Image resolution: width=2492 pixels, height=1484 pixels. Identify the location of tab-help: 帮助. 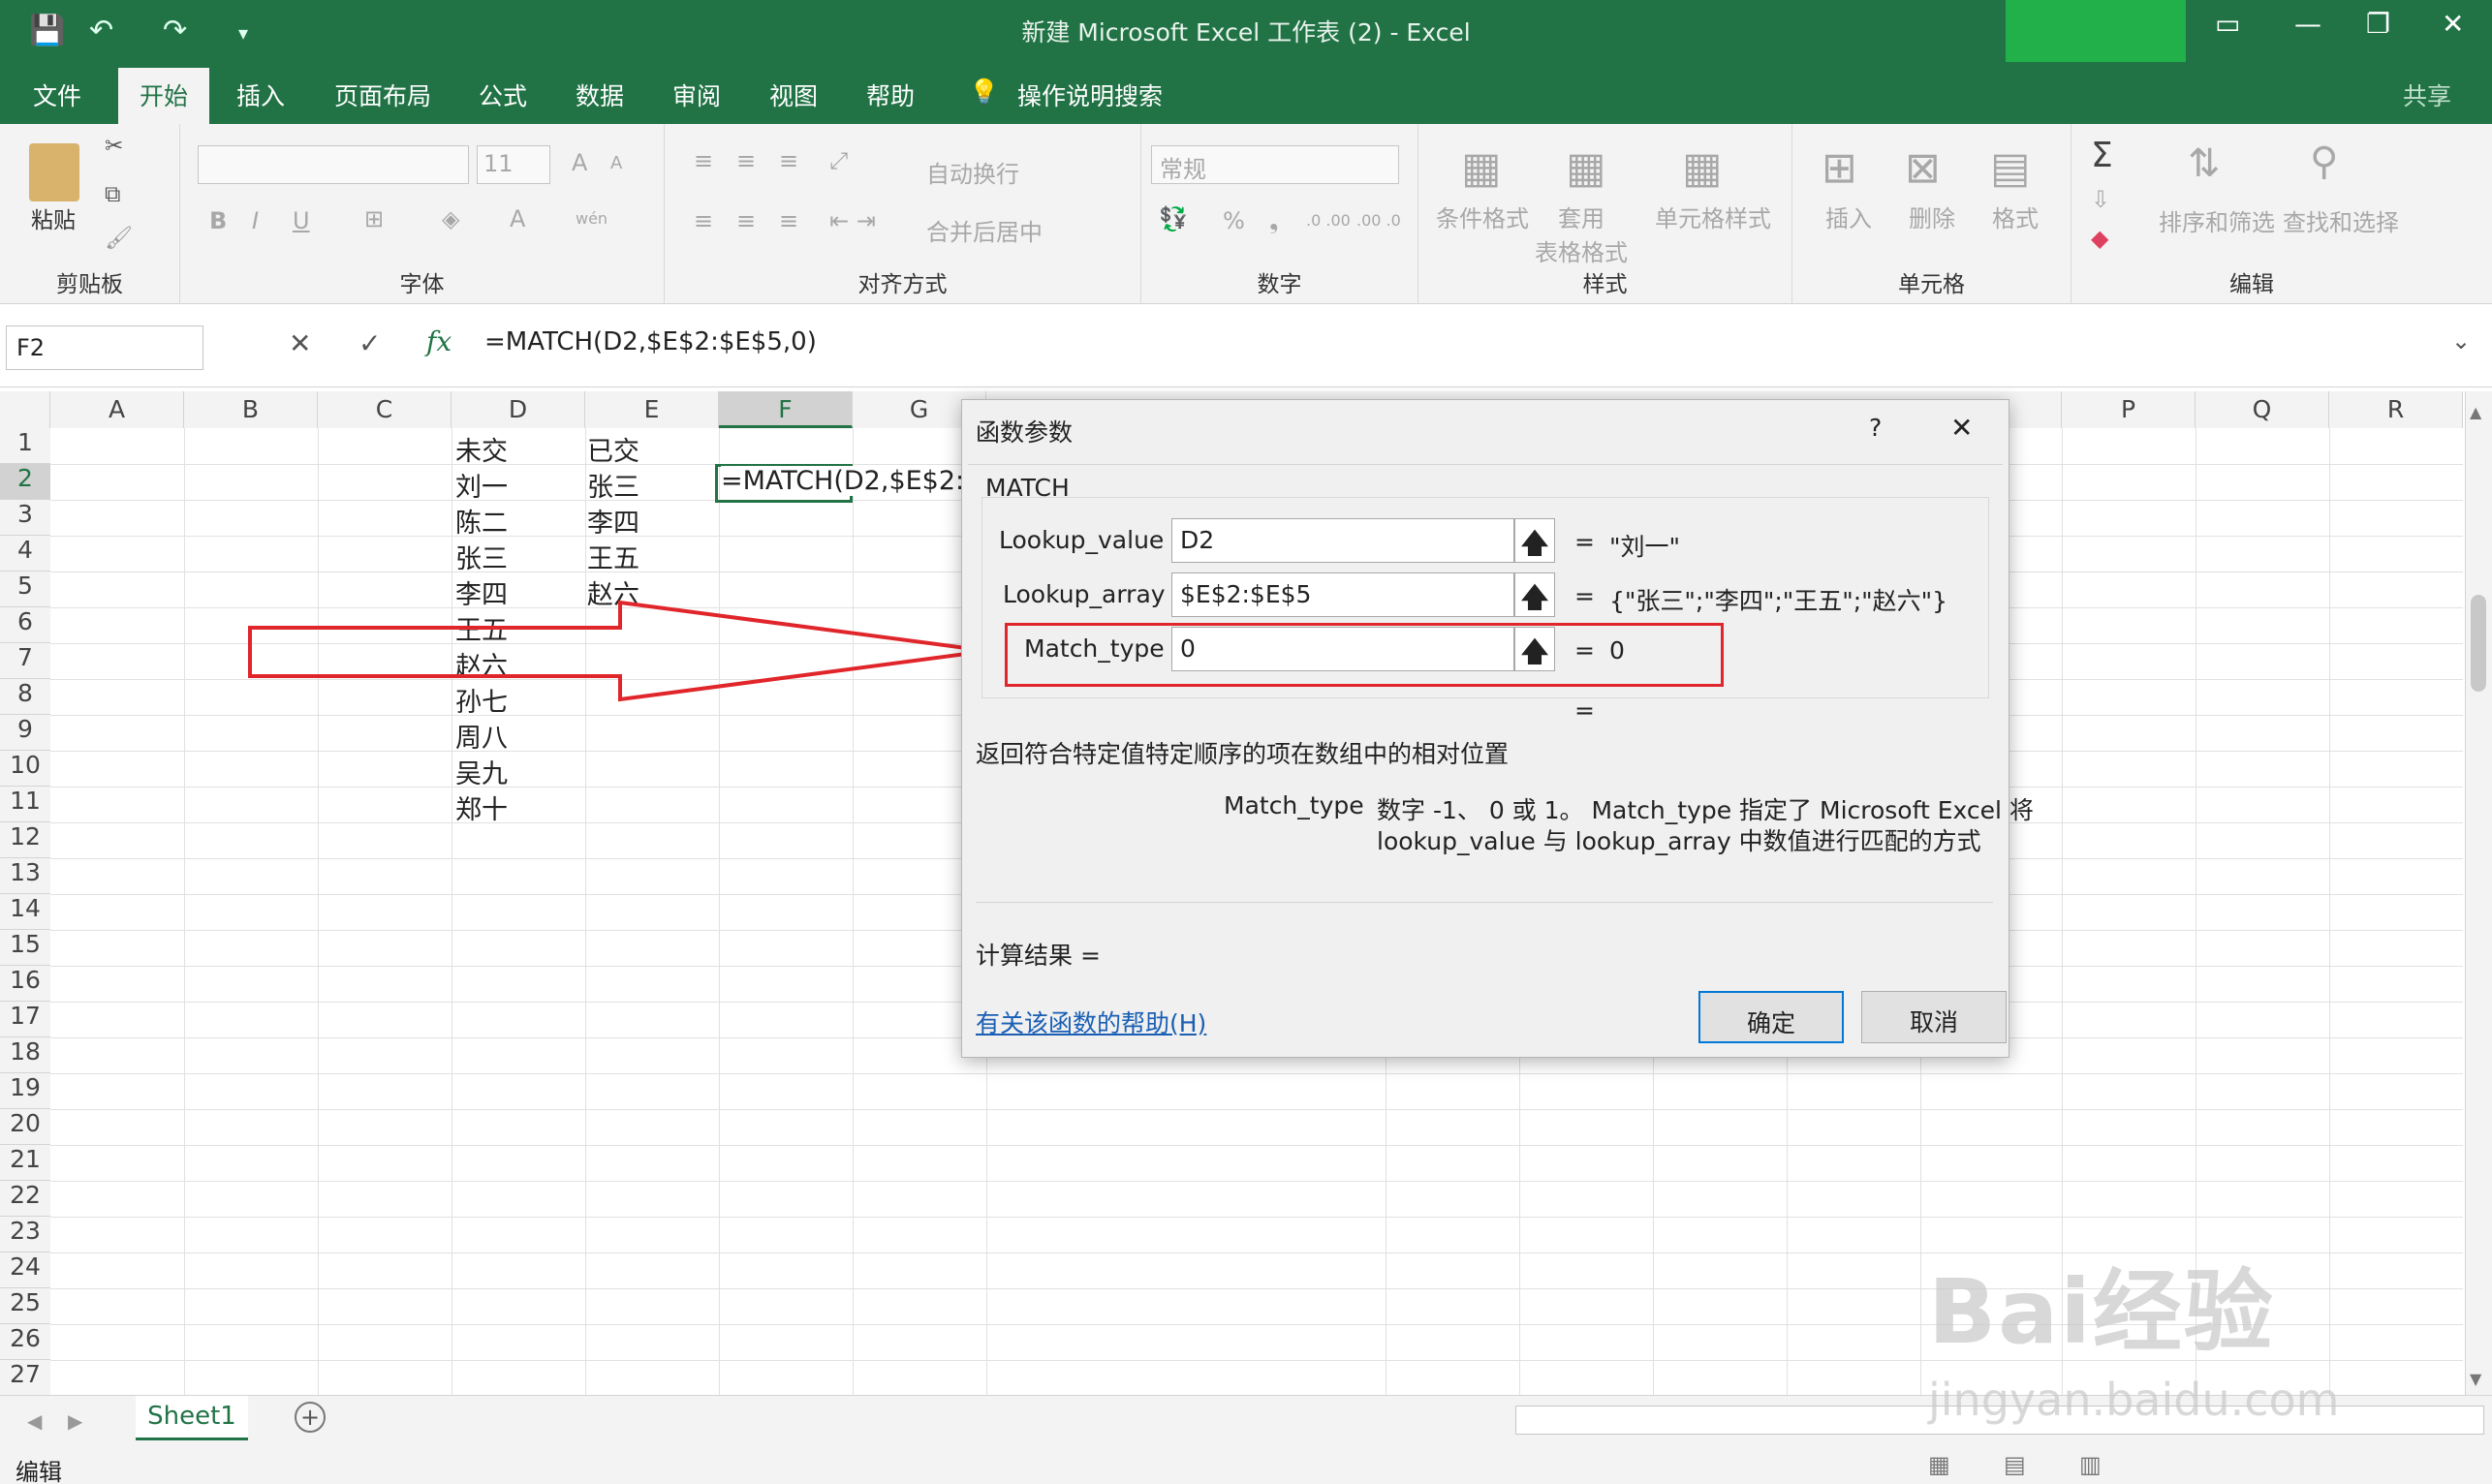
(890, 97).